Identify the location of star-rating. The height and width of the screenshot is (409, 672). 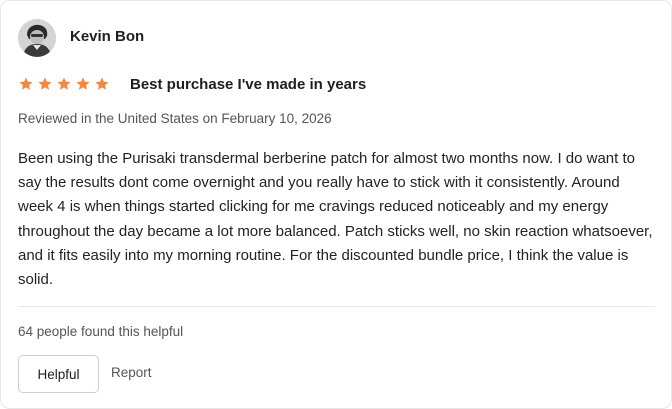
(64, 84).